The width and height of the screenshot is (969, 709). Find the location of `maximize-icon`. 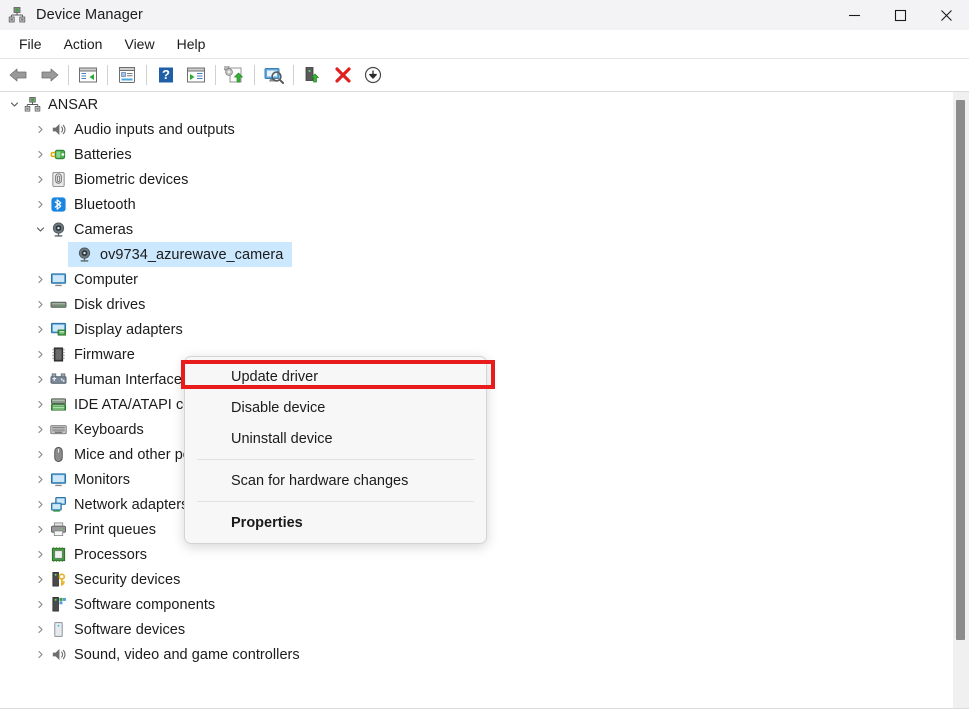

maximize-icon is located at coordinates (900, 15).